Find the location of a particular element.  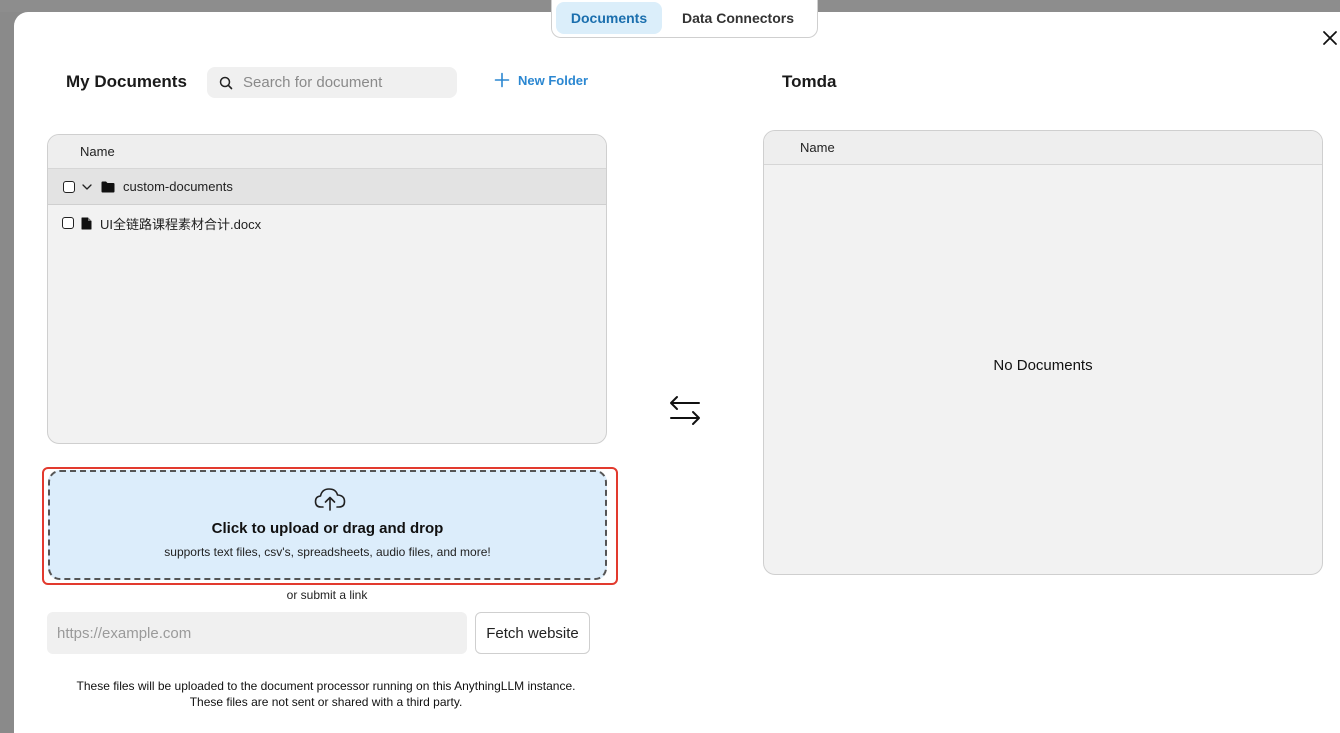

workspace-title: Tomda is located at coordinates (809, 81).